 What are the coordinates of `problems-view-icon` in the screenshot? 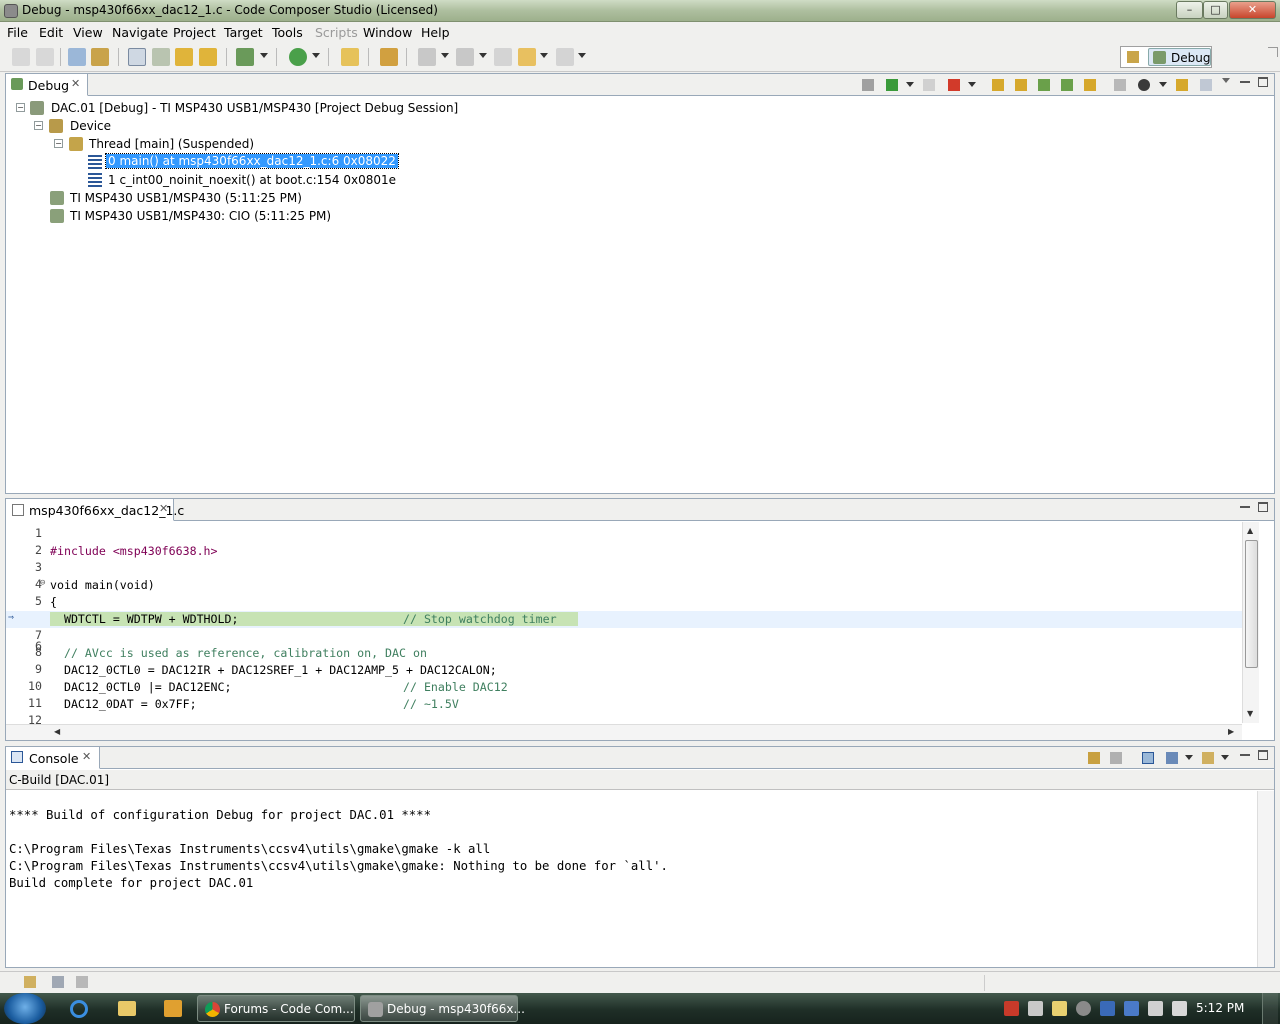 It's located at (82, 982).